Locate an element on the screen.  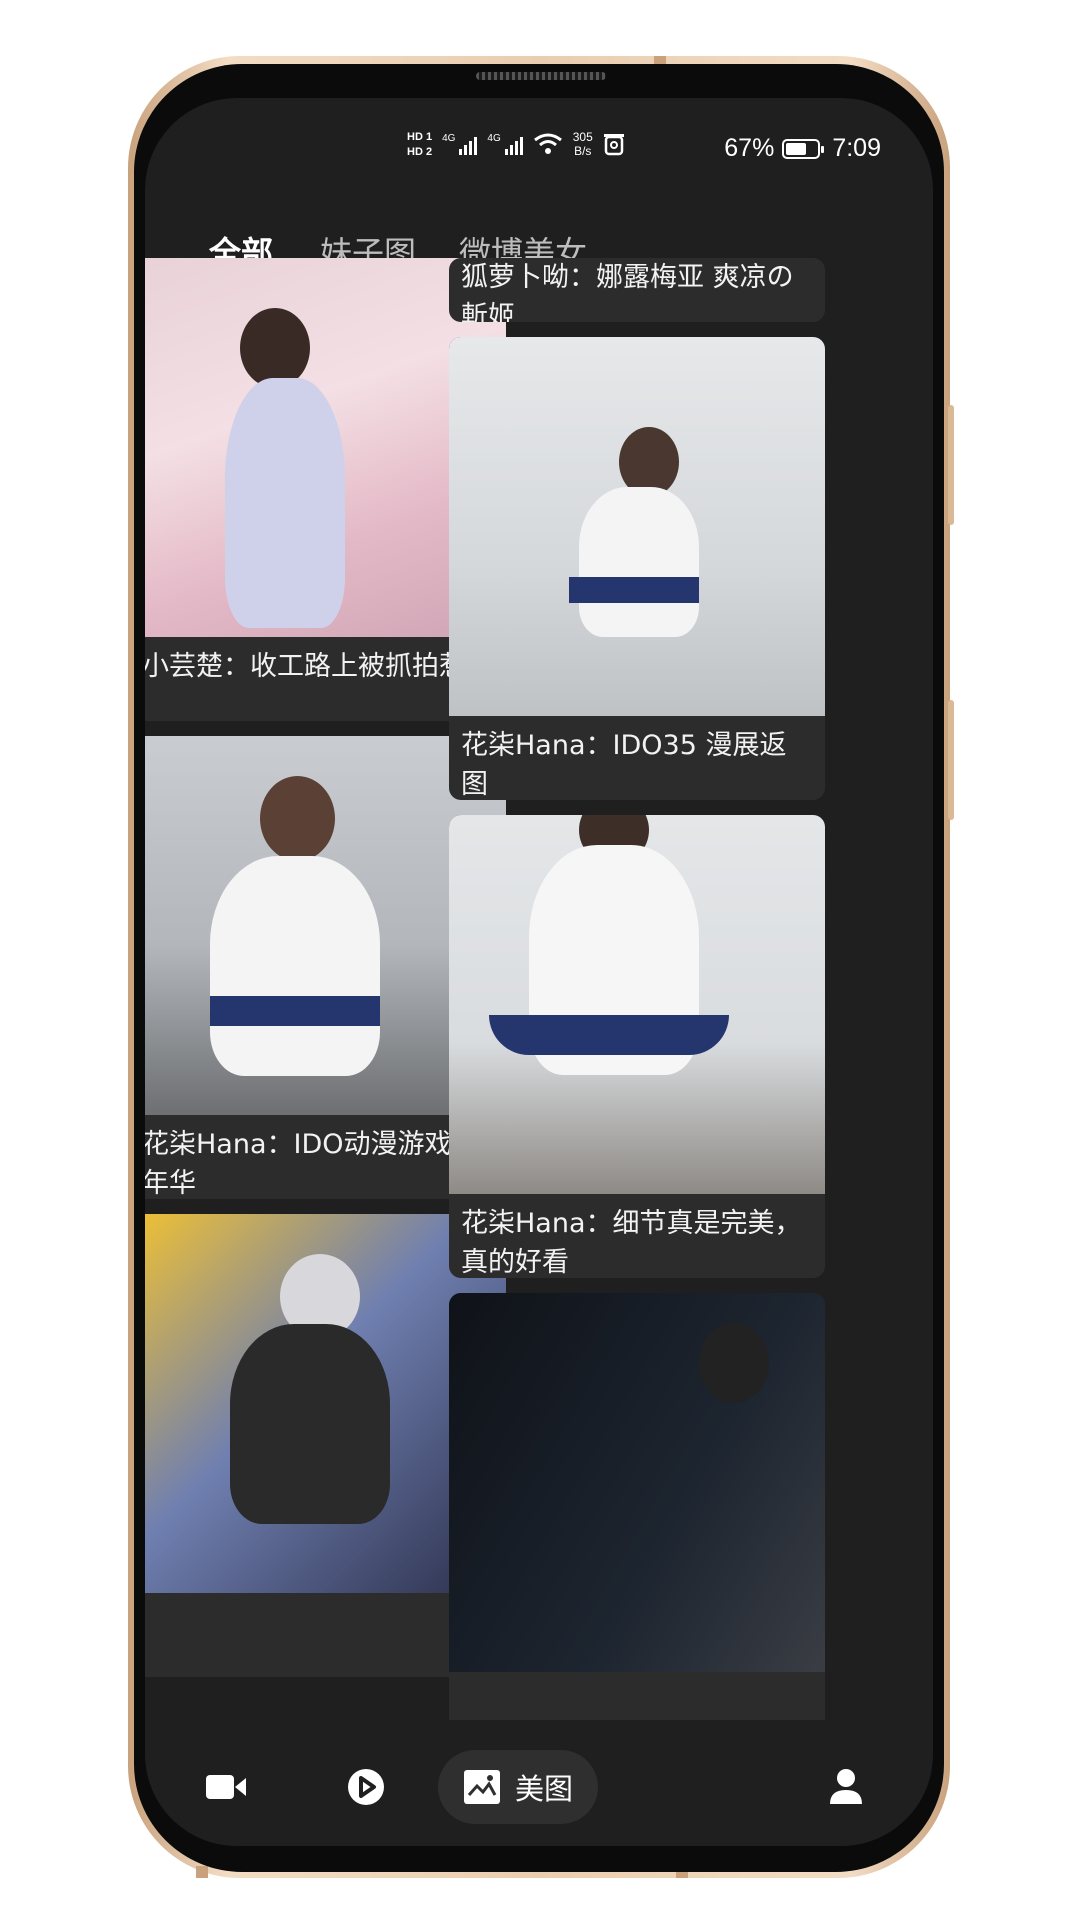
photo-card: 花柒Hana：IDO35 漫展返图 is located at coordinates (637, 568).